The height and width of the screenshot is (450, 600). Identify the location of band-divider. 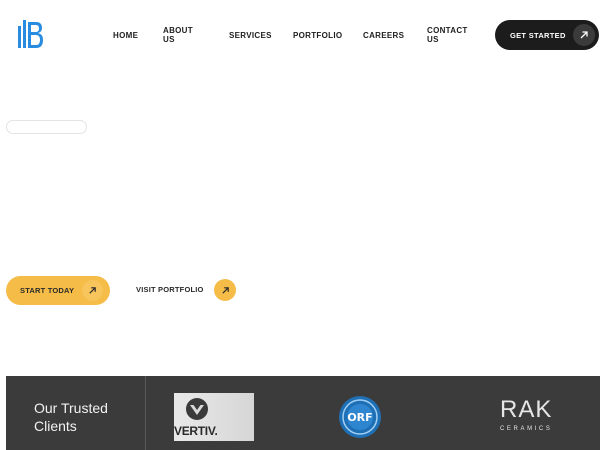
(145, 413).